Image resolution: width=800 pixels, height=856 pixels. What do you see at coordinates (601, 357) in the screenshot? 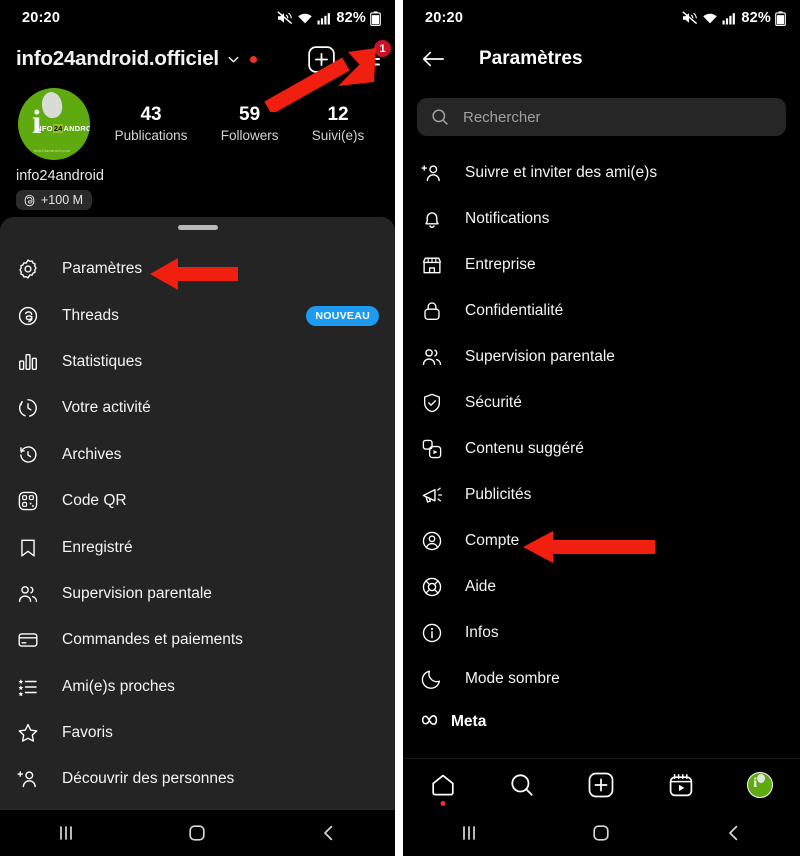
I see `settings-item-supervision-parentale: Supervision parentale` at bounding box center [601, 357].